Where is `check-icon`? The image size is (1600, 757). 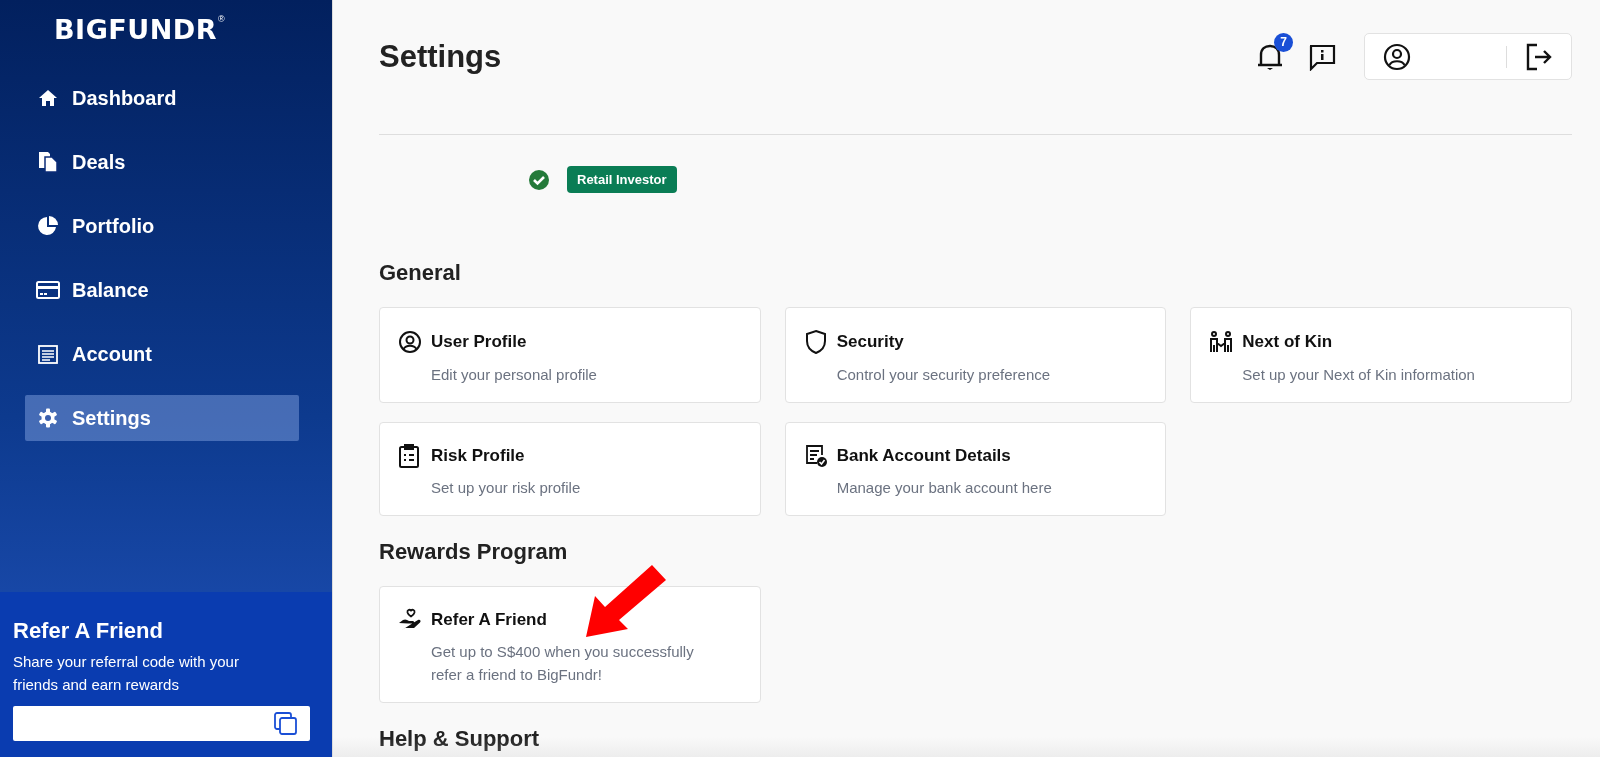 check-icon is located at coordinates (539, 179).